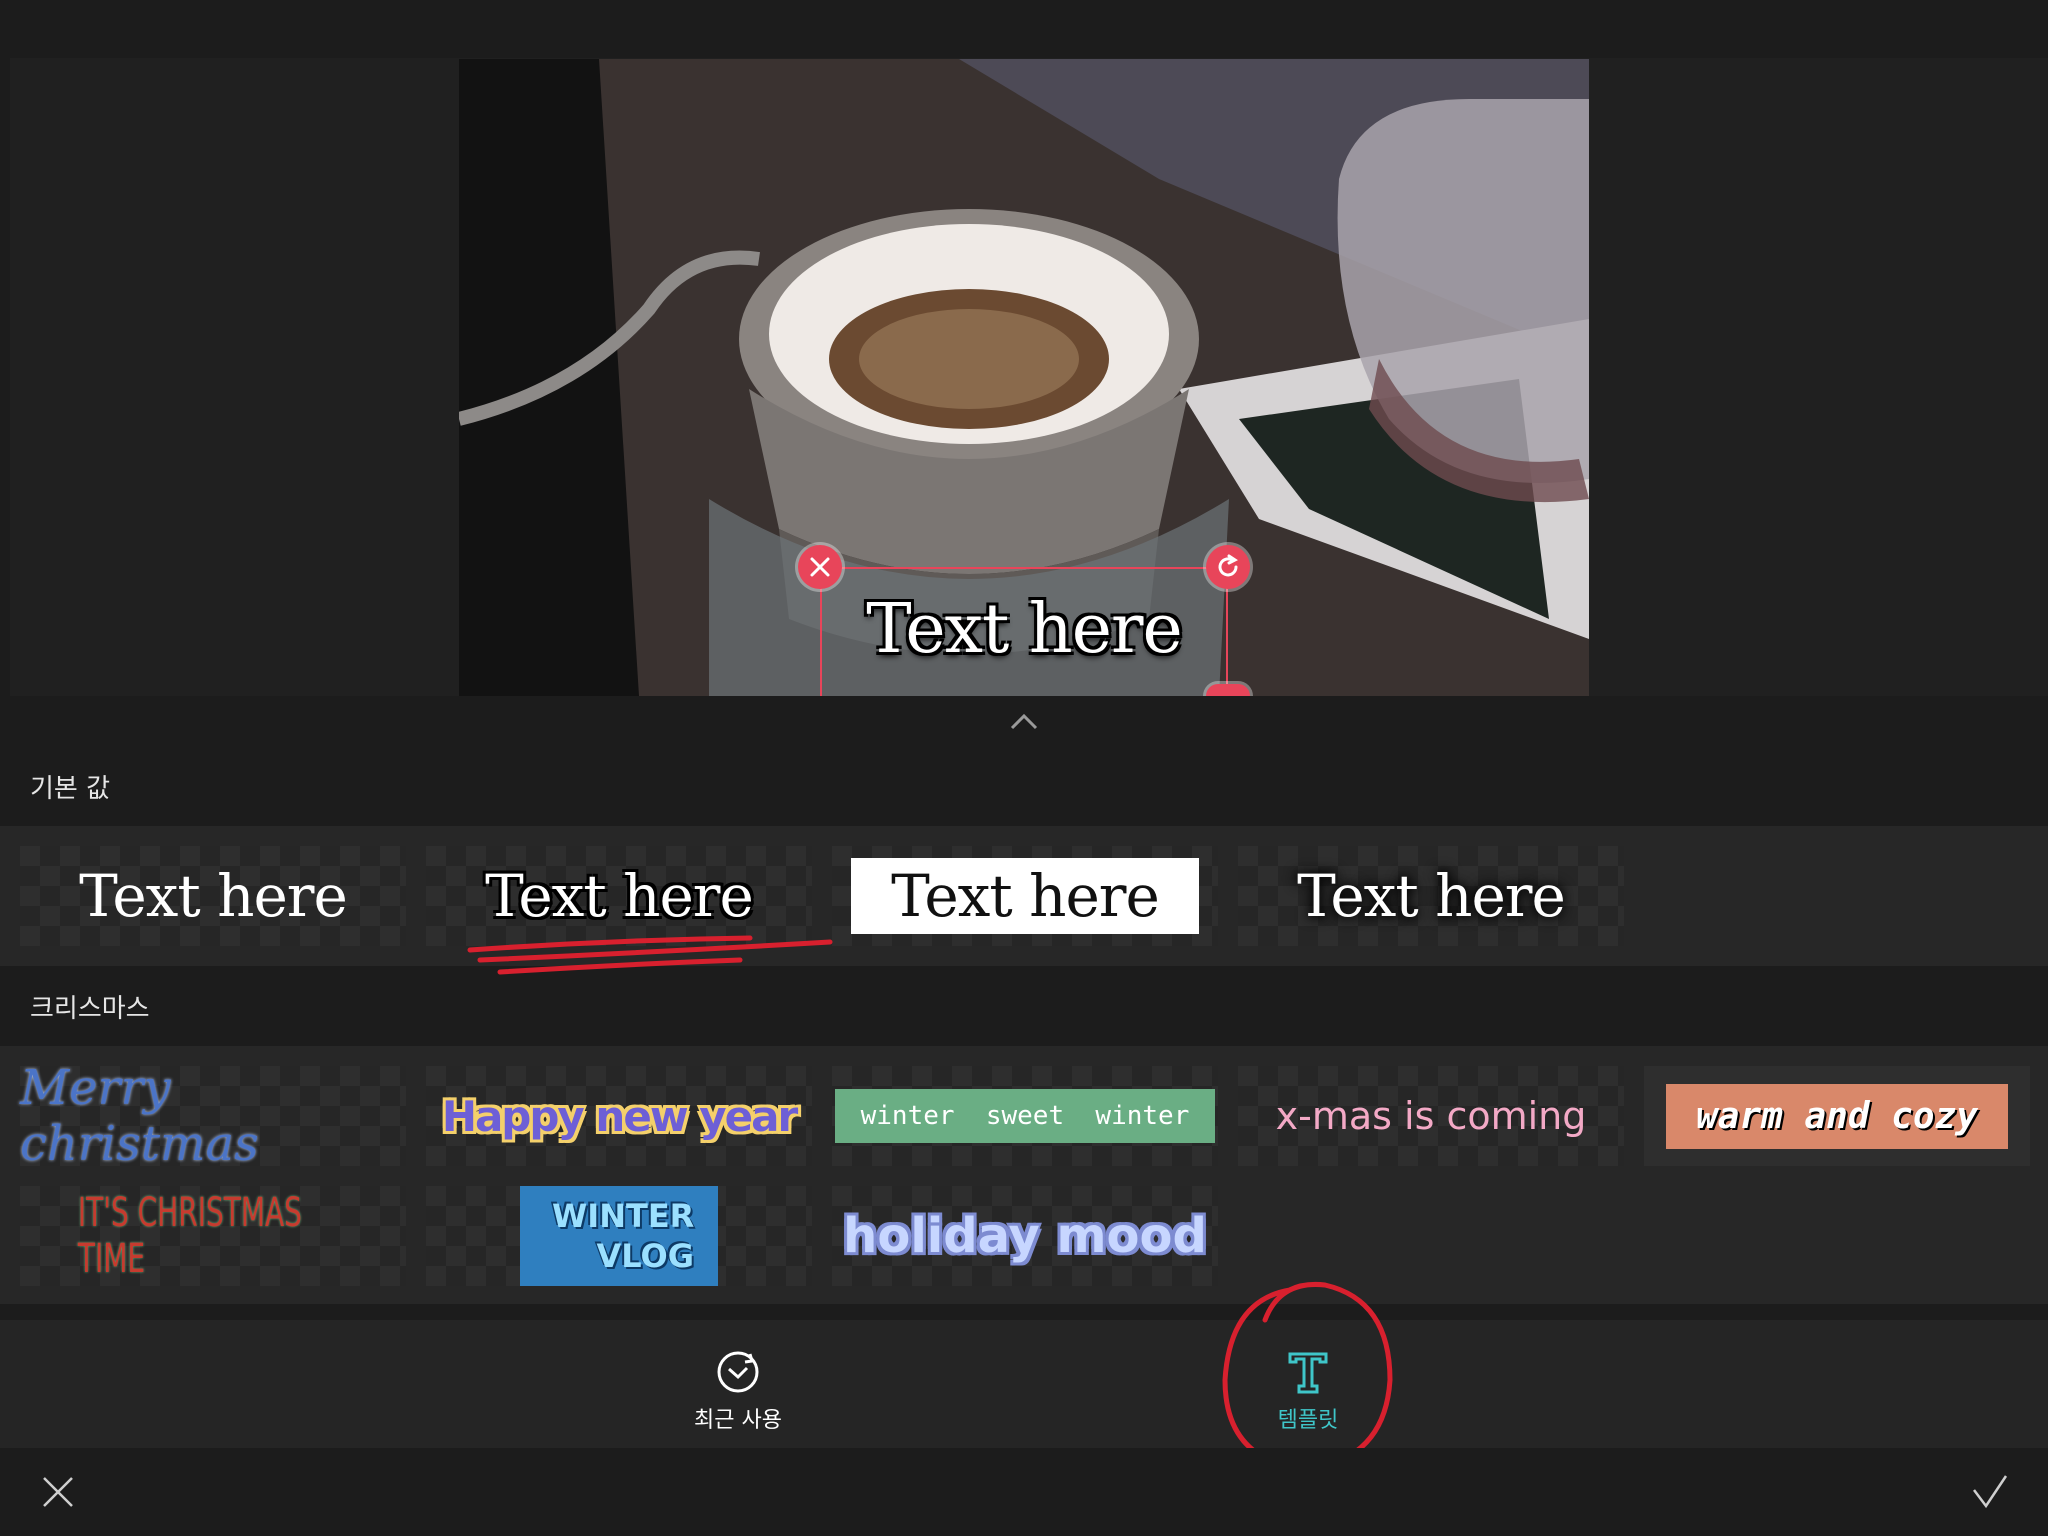 The image size is (2048, 1536). Describe the element at coordinates (1024, 1384) in the screenshot. I see `tab-bar` at that location.